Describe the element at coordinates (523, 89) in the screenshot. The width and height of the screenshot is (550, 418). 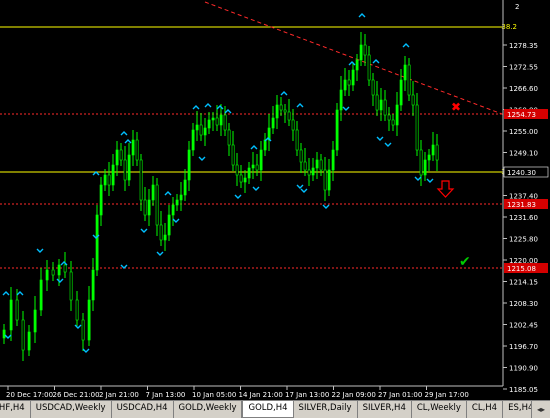
I see `y-tick-label: 1266.60` at that location.